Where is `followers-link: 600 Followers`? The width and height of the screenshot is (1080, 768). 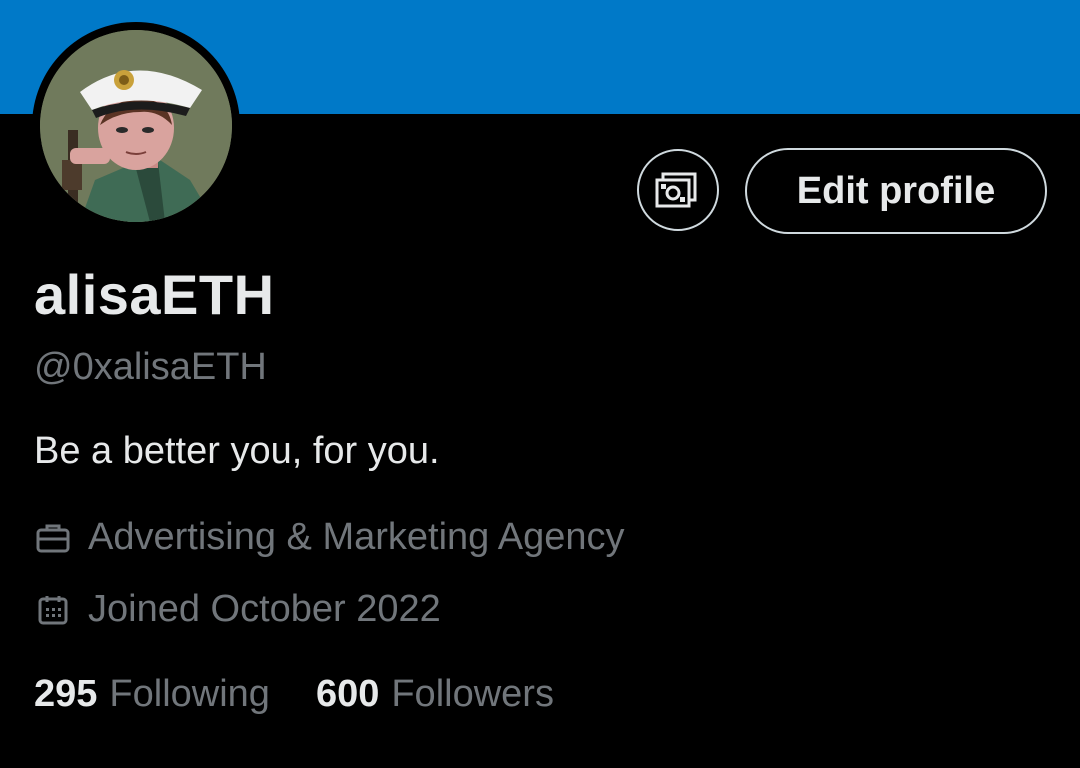 followers-link: 600 Followers is located at coordinates (435, 694).